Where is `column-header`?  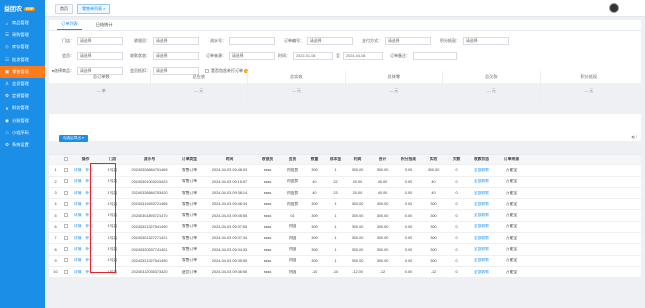 column-header is located at coordinates (65, 159).